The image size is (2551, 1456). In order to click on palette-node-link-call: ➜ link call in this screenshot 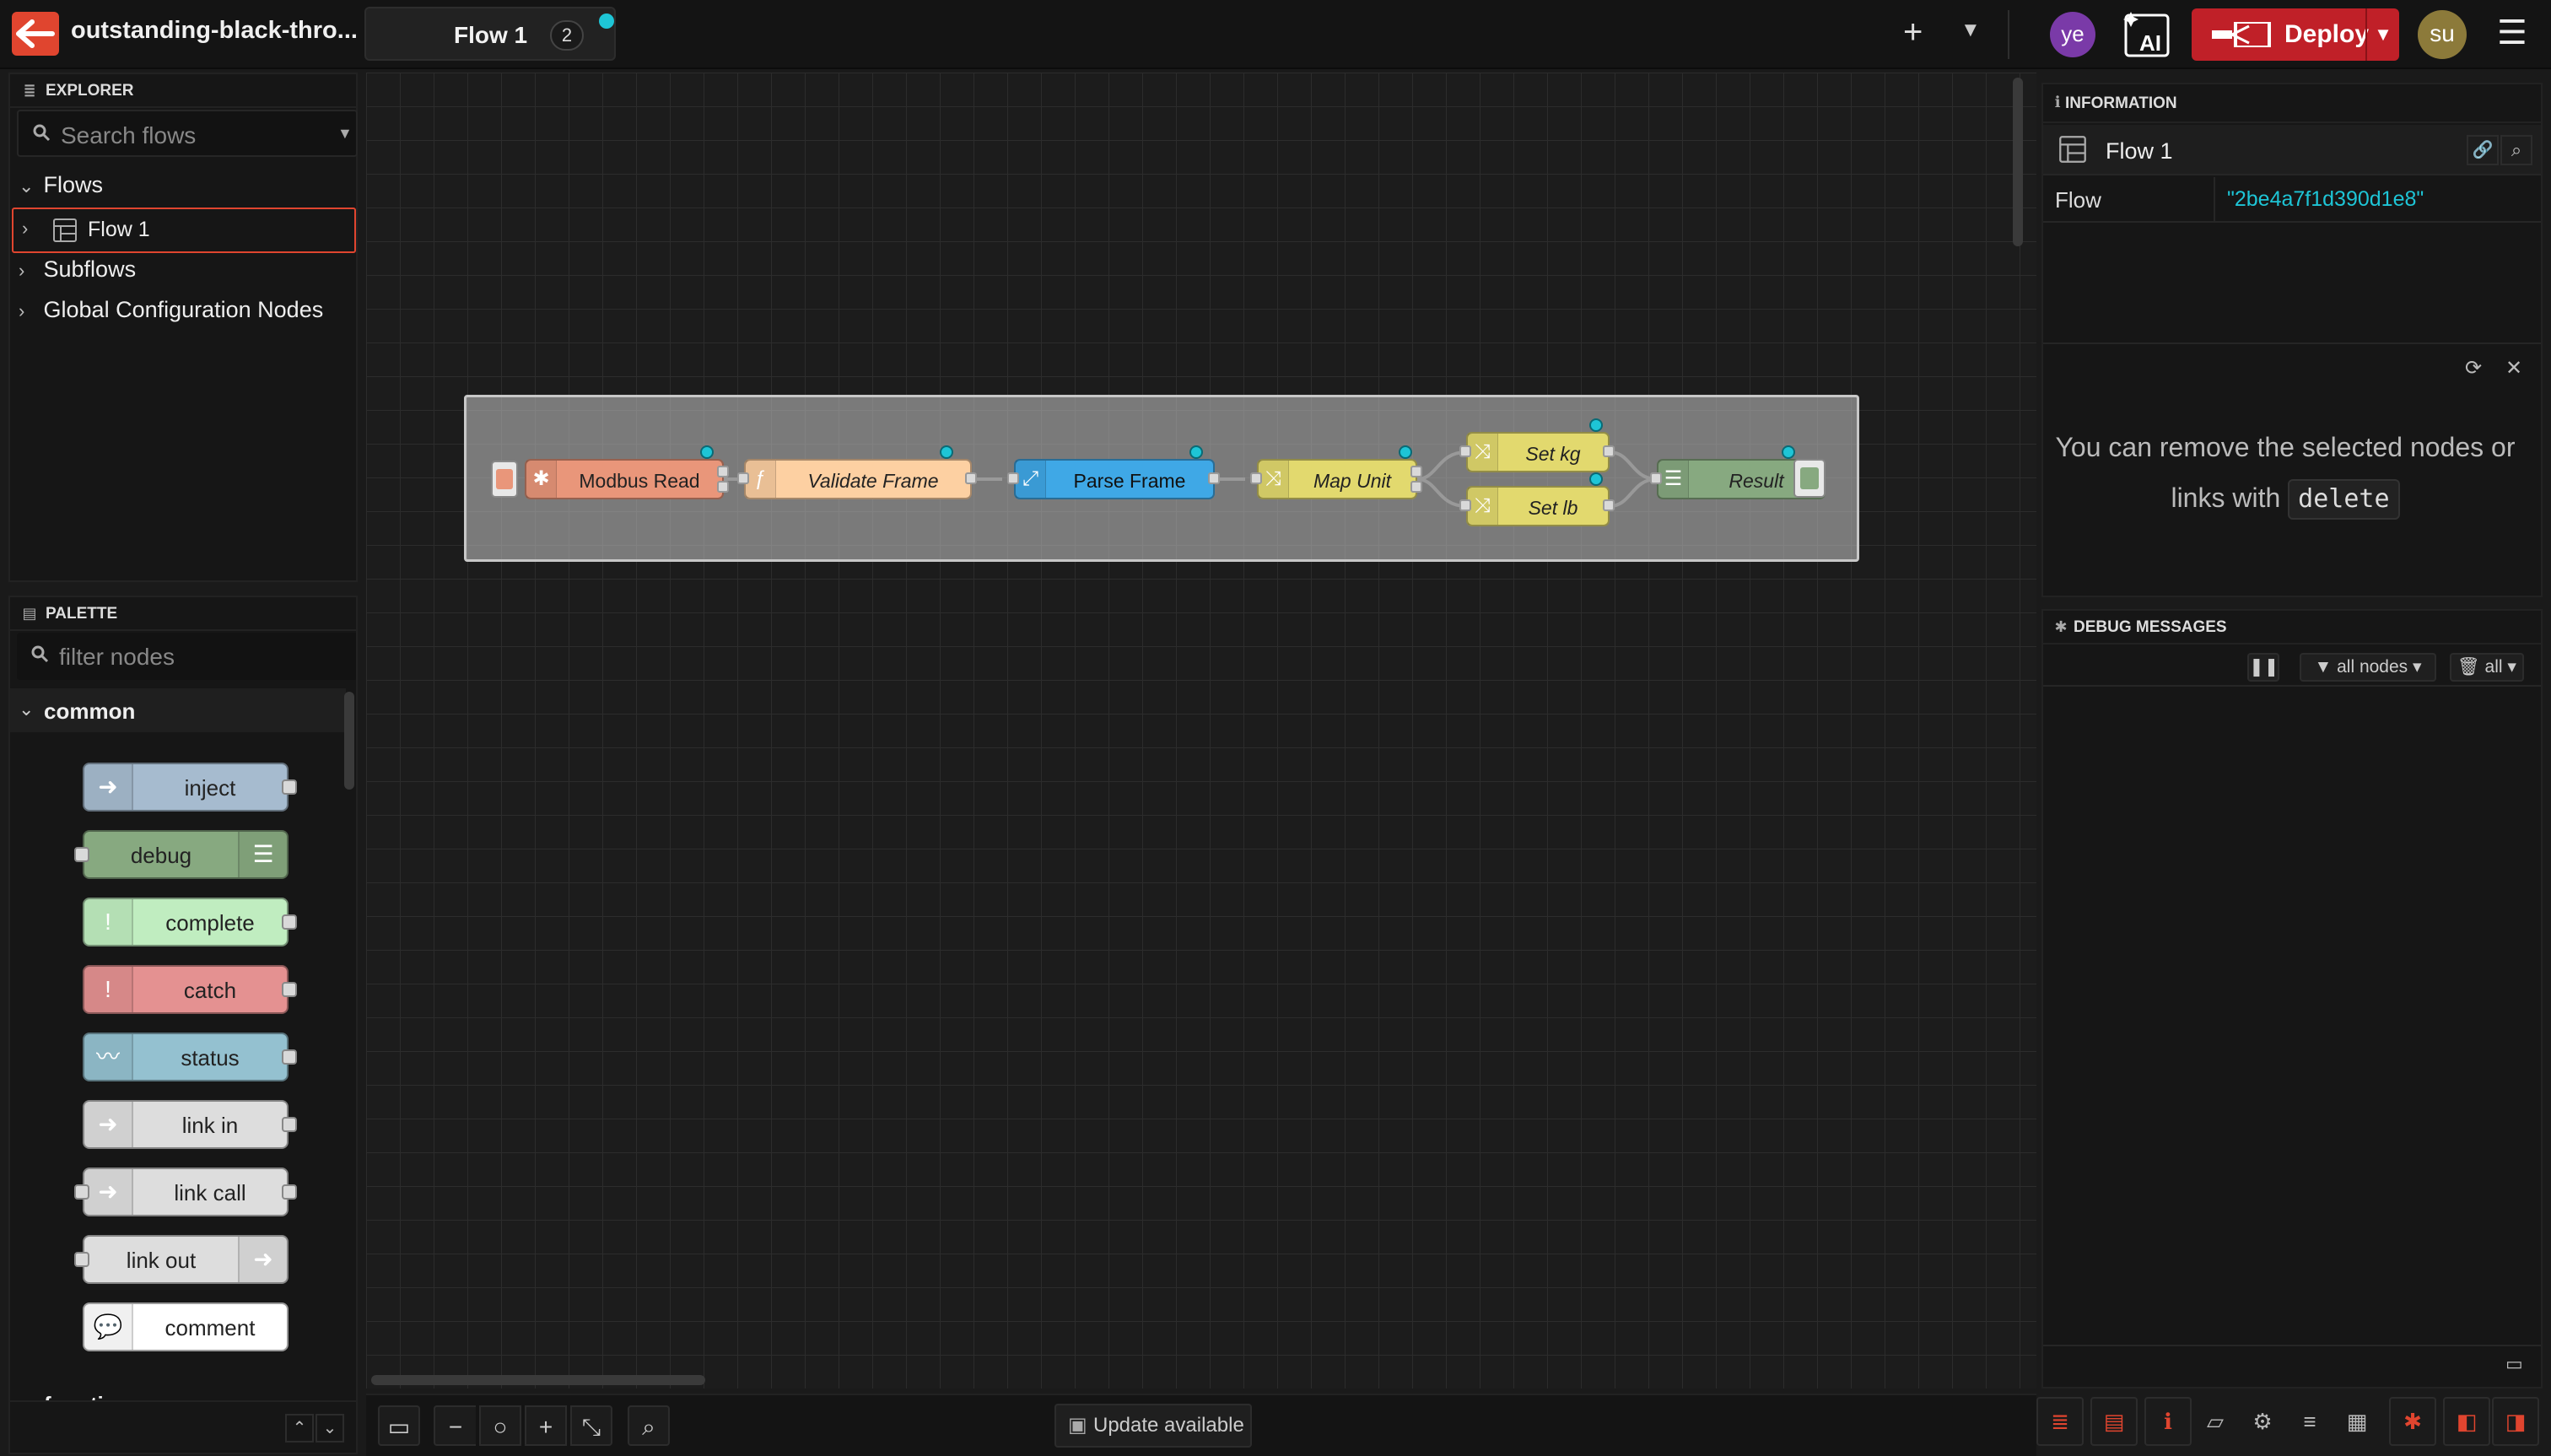, I will do `click(185, 1191)`.